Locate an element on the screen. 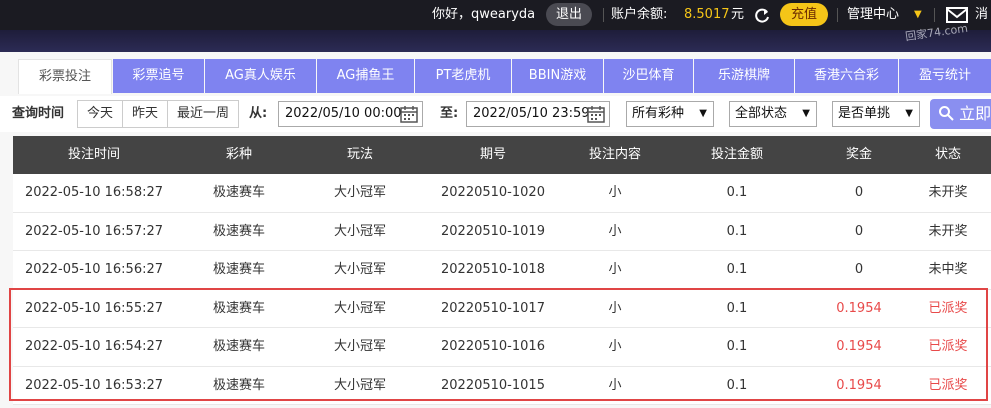 The image size is (991, 408). status: 未中奖 is located at coordinates (948, 269).